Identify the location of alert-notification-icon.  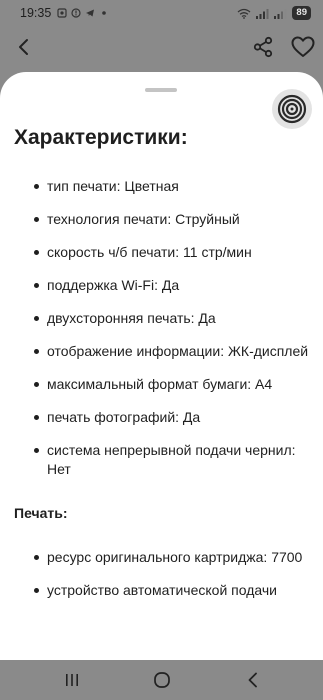
(76, 13).